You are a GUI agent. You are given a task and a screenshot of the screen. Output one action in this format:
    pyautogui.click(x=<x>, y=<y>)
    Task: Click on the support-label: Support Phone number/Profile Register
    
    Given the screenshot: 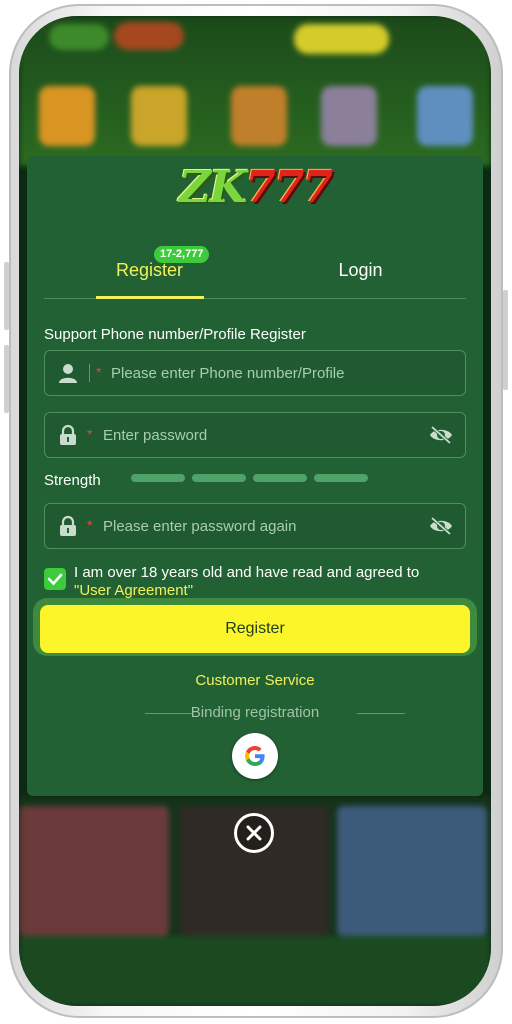 What is the action you would take?
    pyautogui.click(x=175, y=334)
    